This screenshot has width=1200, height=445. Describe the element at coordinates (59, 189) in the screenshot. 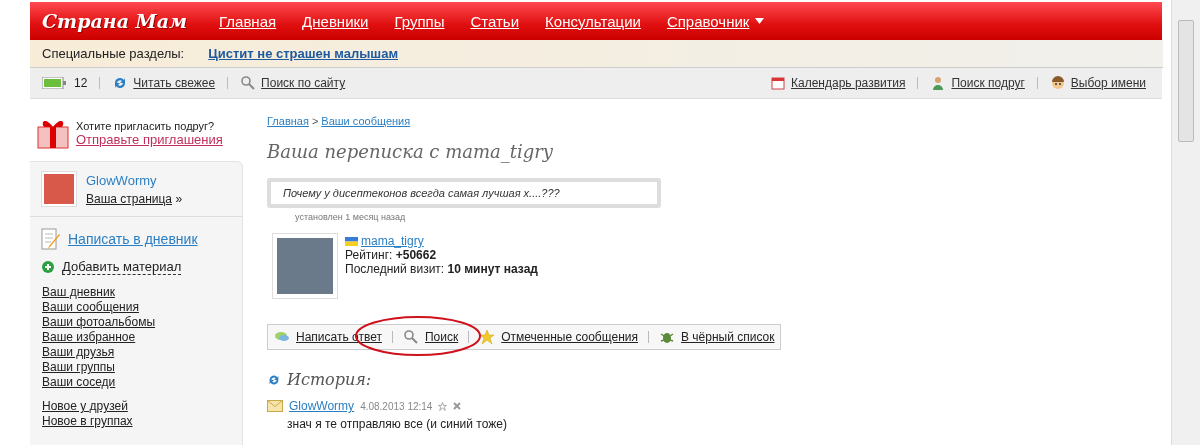

I see `avatar-placeholder` at that location.